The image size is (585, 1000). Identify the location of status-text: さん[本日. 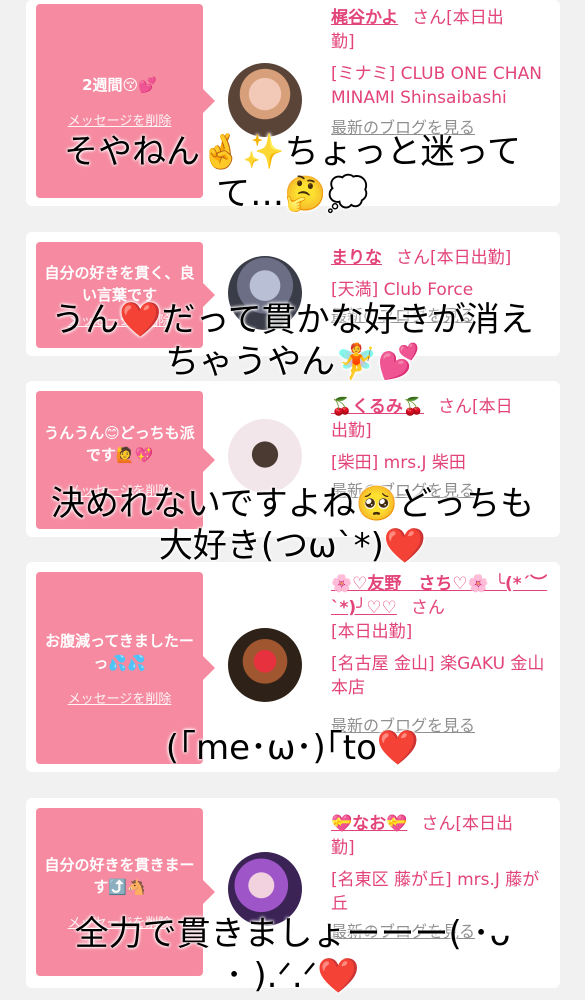
(475, 407).